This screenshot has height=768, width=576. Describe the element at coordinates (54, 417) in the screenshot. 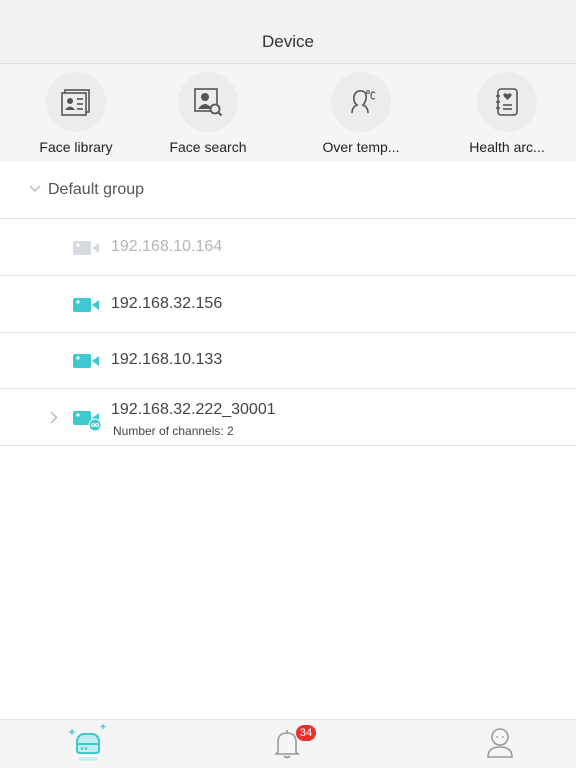

I see `chevron-right-icon` at that location.